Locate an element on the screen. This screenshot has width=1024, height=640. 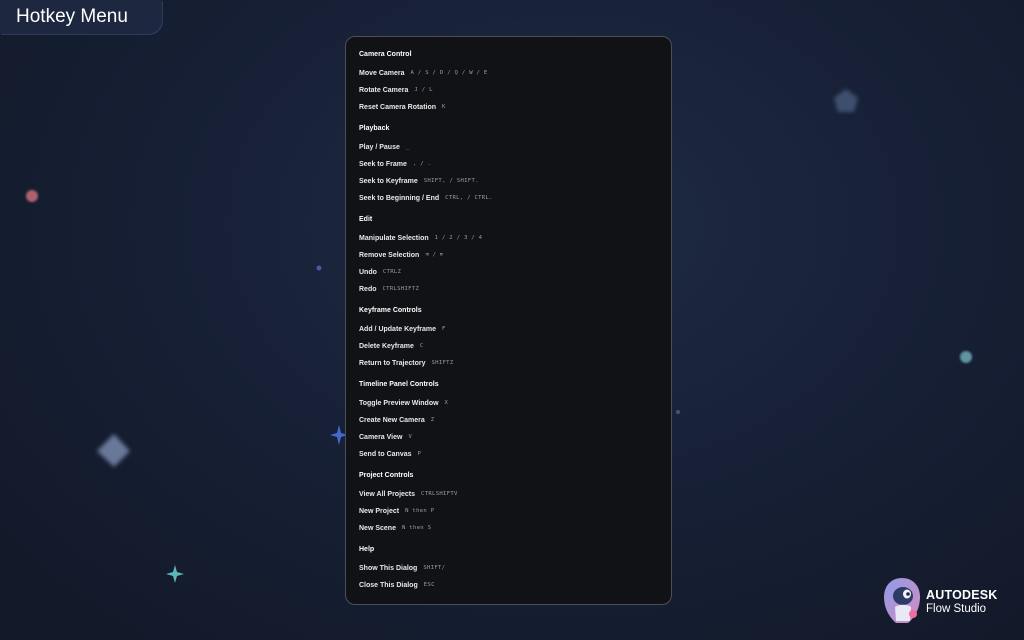
hotkey-label: Camera View is located at coordinates (381, 437).